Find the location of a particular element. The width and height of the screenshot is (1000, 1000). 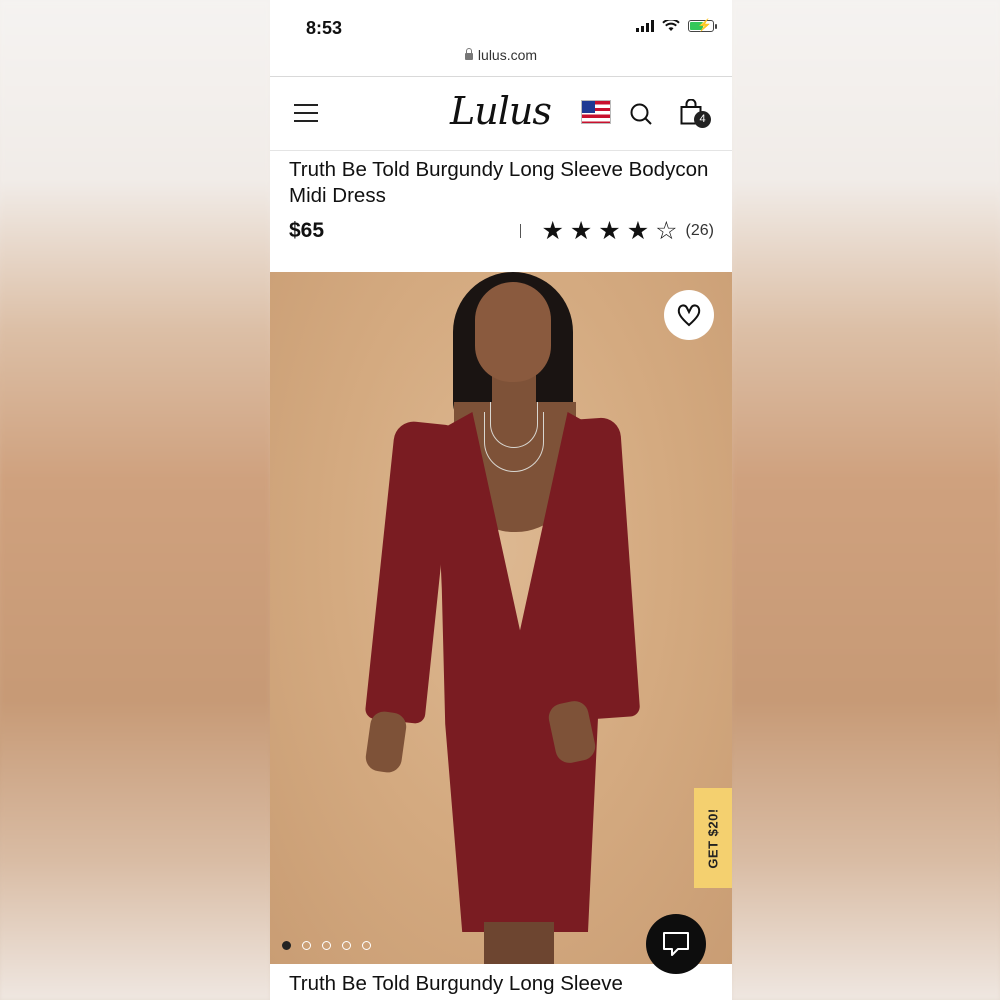

site-logo: Lulus is located at coordinates (501, 111).